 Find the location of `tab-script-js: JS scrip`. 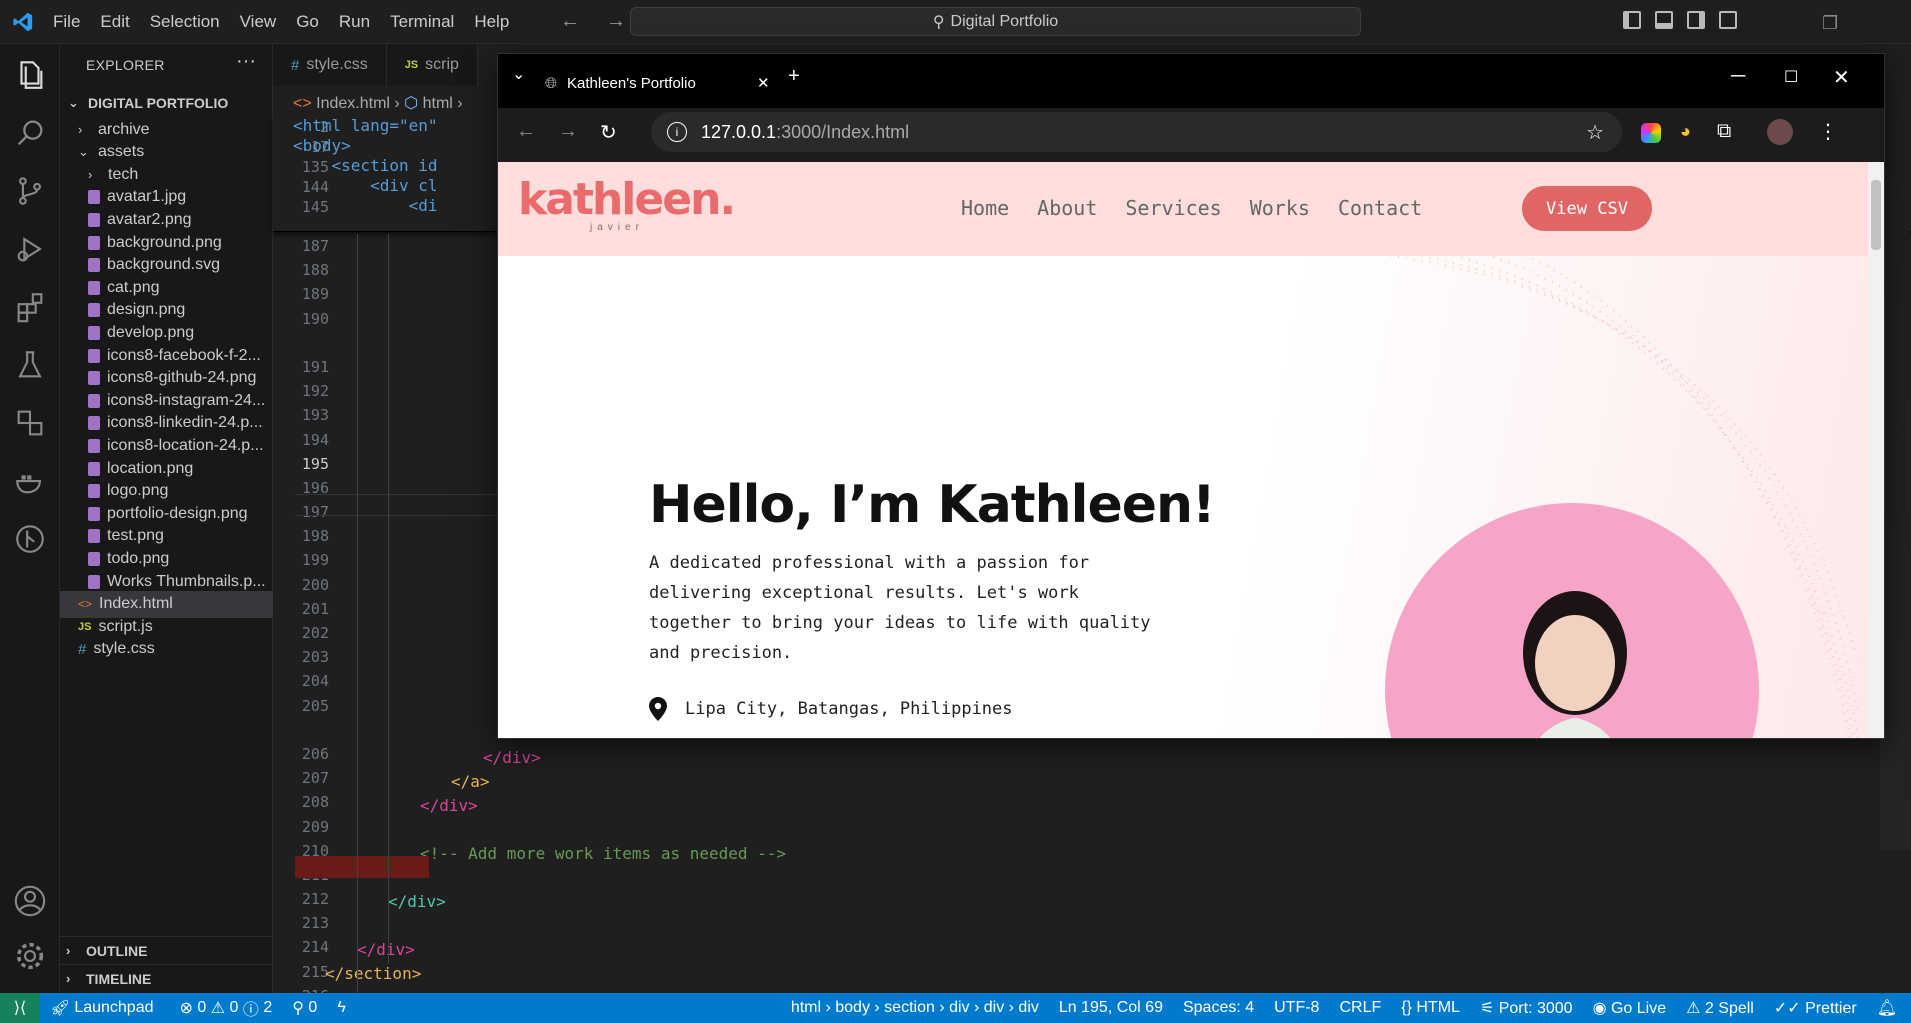

tab-script-js: JS scrip is located at coordinates (432, 65).